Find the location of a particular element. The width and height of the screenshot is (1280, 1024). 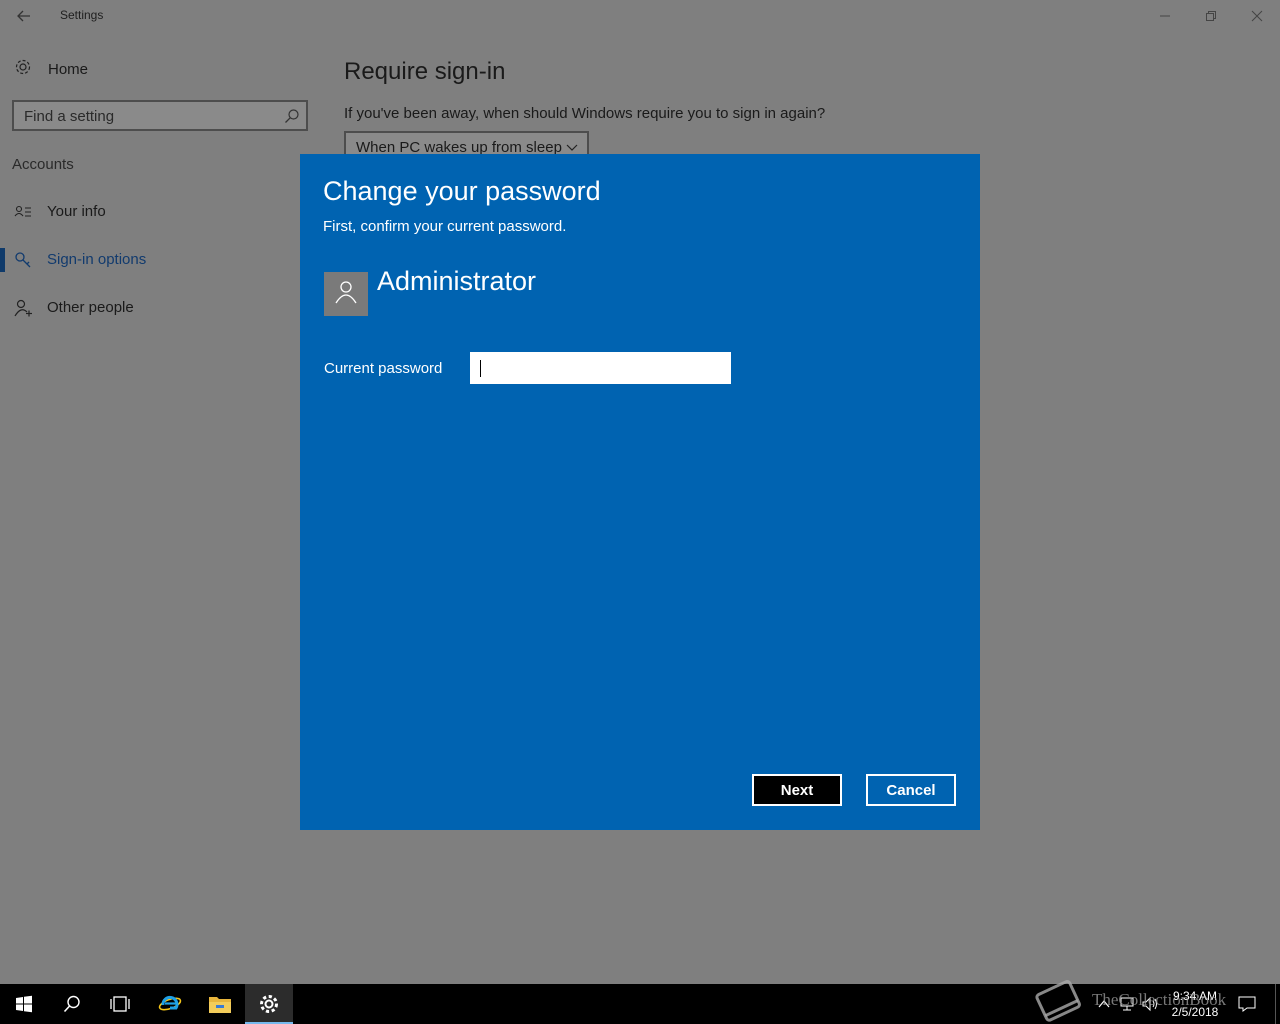

user-name: Administrator is located at coordinates (457, 281).